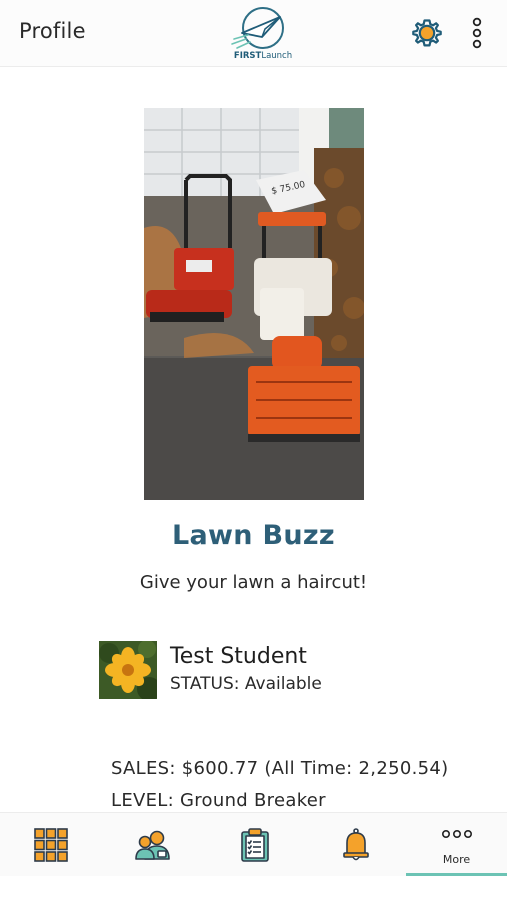 Image resolution: width=507 pixels, height=900 pixels. What do you see at coordinates (456, 845) in the screenshot?
I see `nav-item-more: More` at bounding box center [456, 845].